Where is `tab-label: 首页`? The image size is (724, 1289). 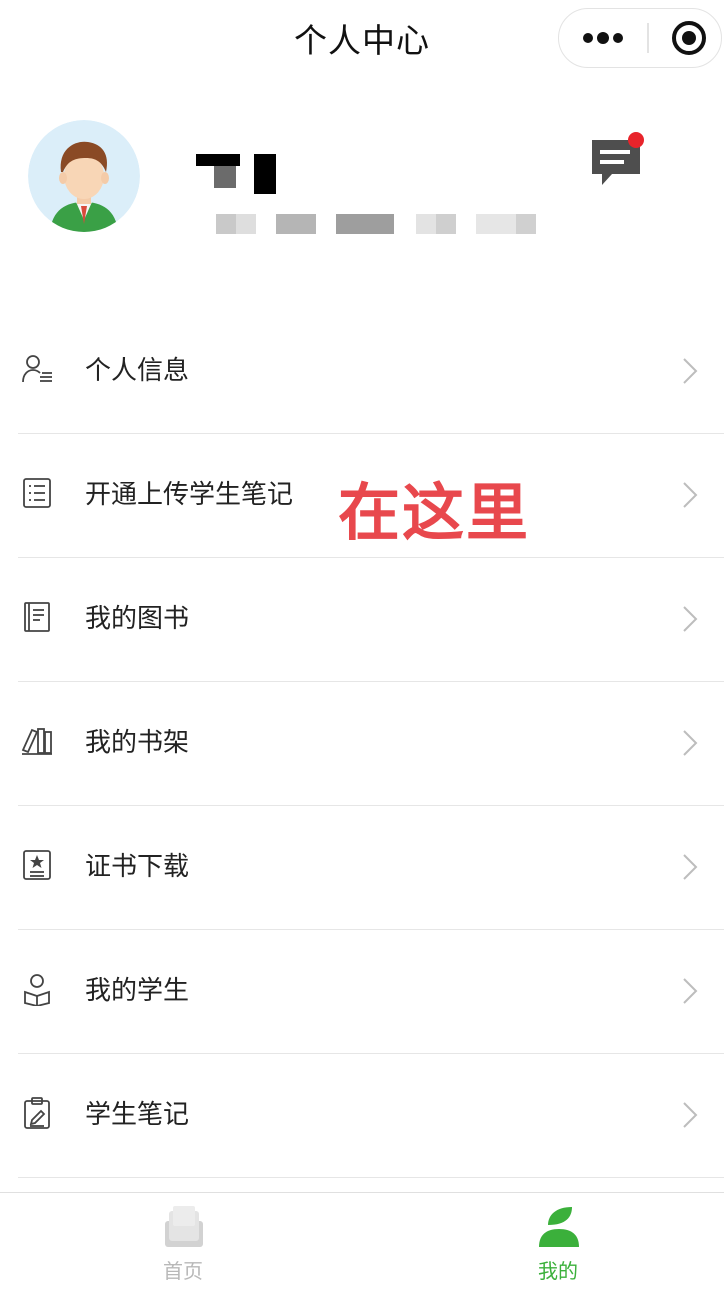
tab-label: 首页 is located at coordinates (183, 1271).